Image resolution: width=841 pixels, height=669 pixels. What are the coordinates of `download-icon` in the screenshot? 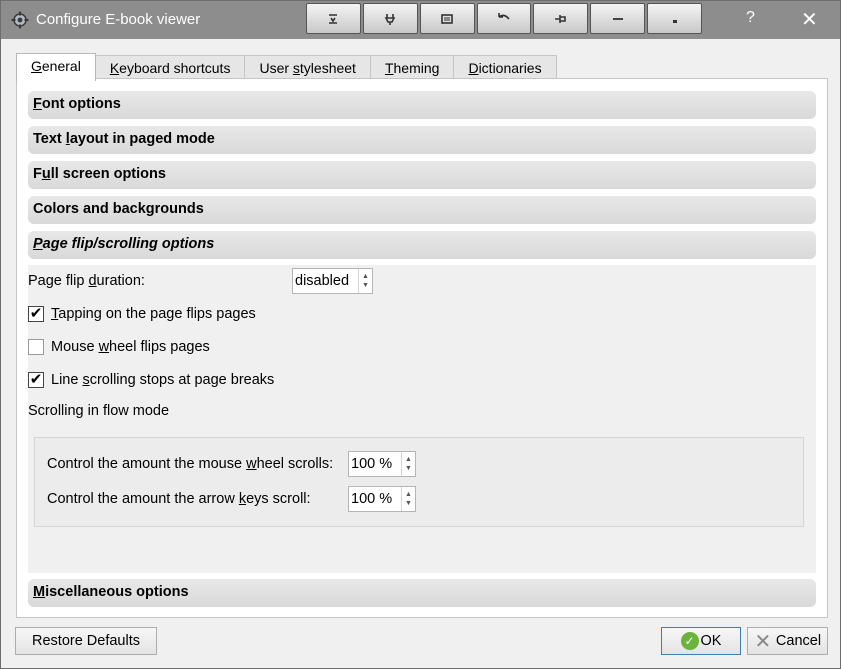 It's located at (333, 18).